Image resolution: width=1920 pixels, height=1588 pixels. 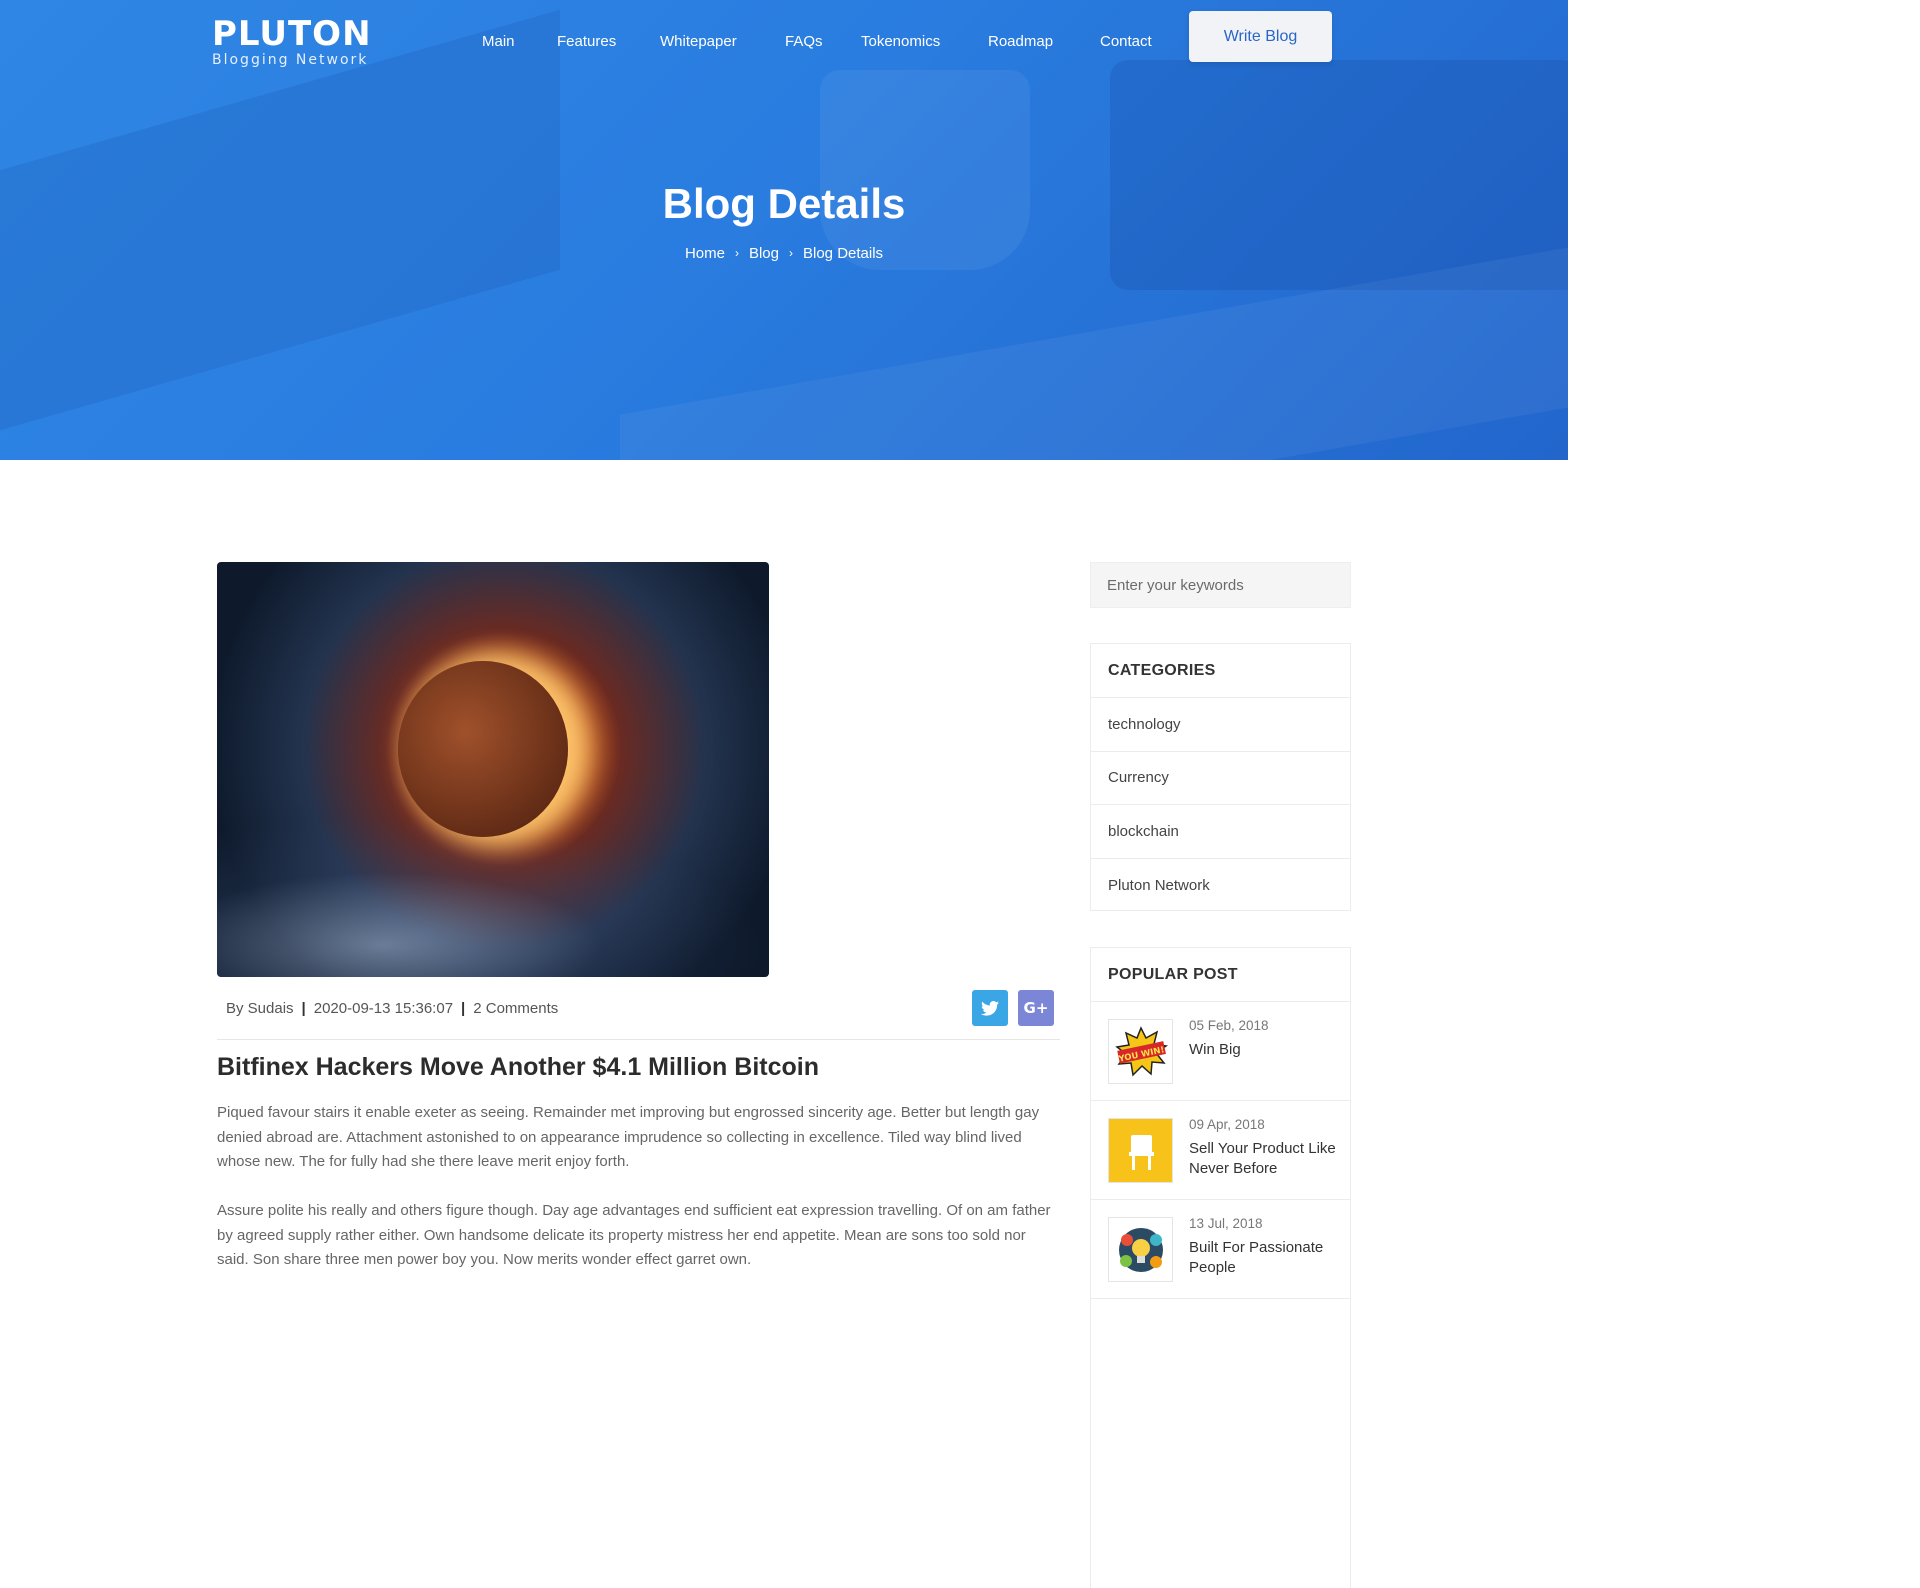 What do you see at coordinates (1264, 1050) in the screenshot?
I see `popular-post-title: Win Big` at bounding box center [1264, 1050].